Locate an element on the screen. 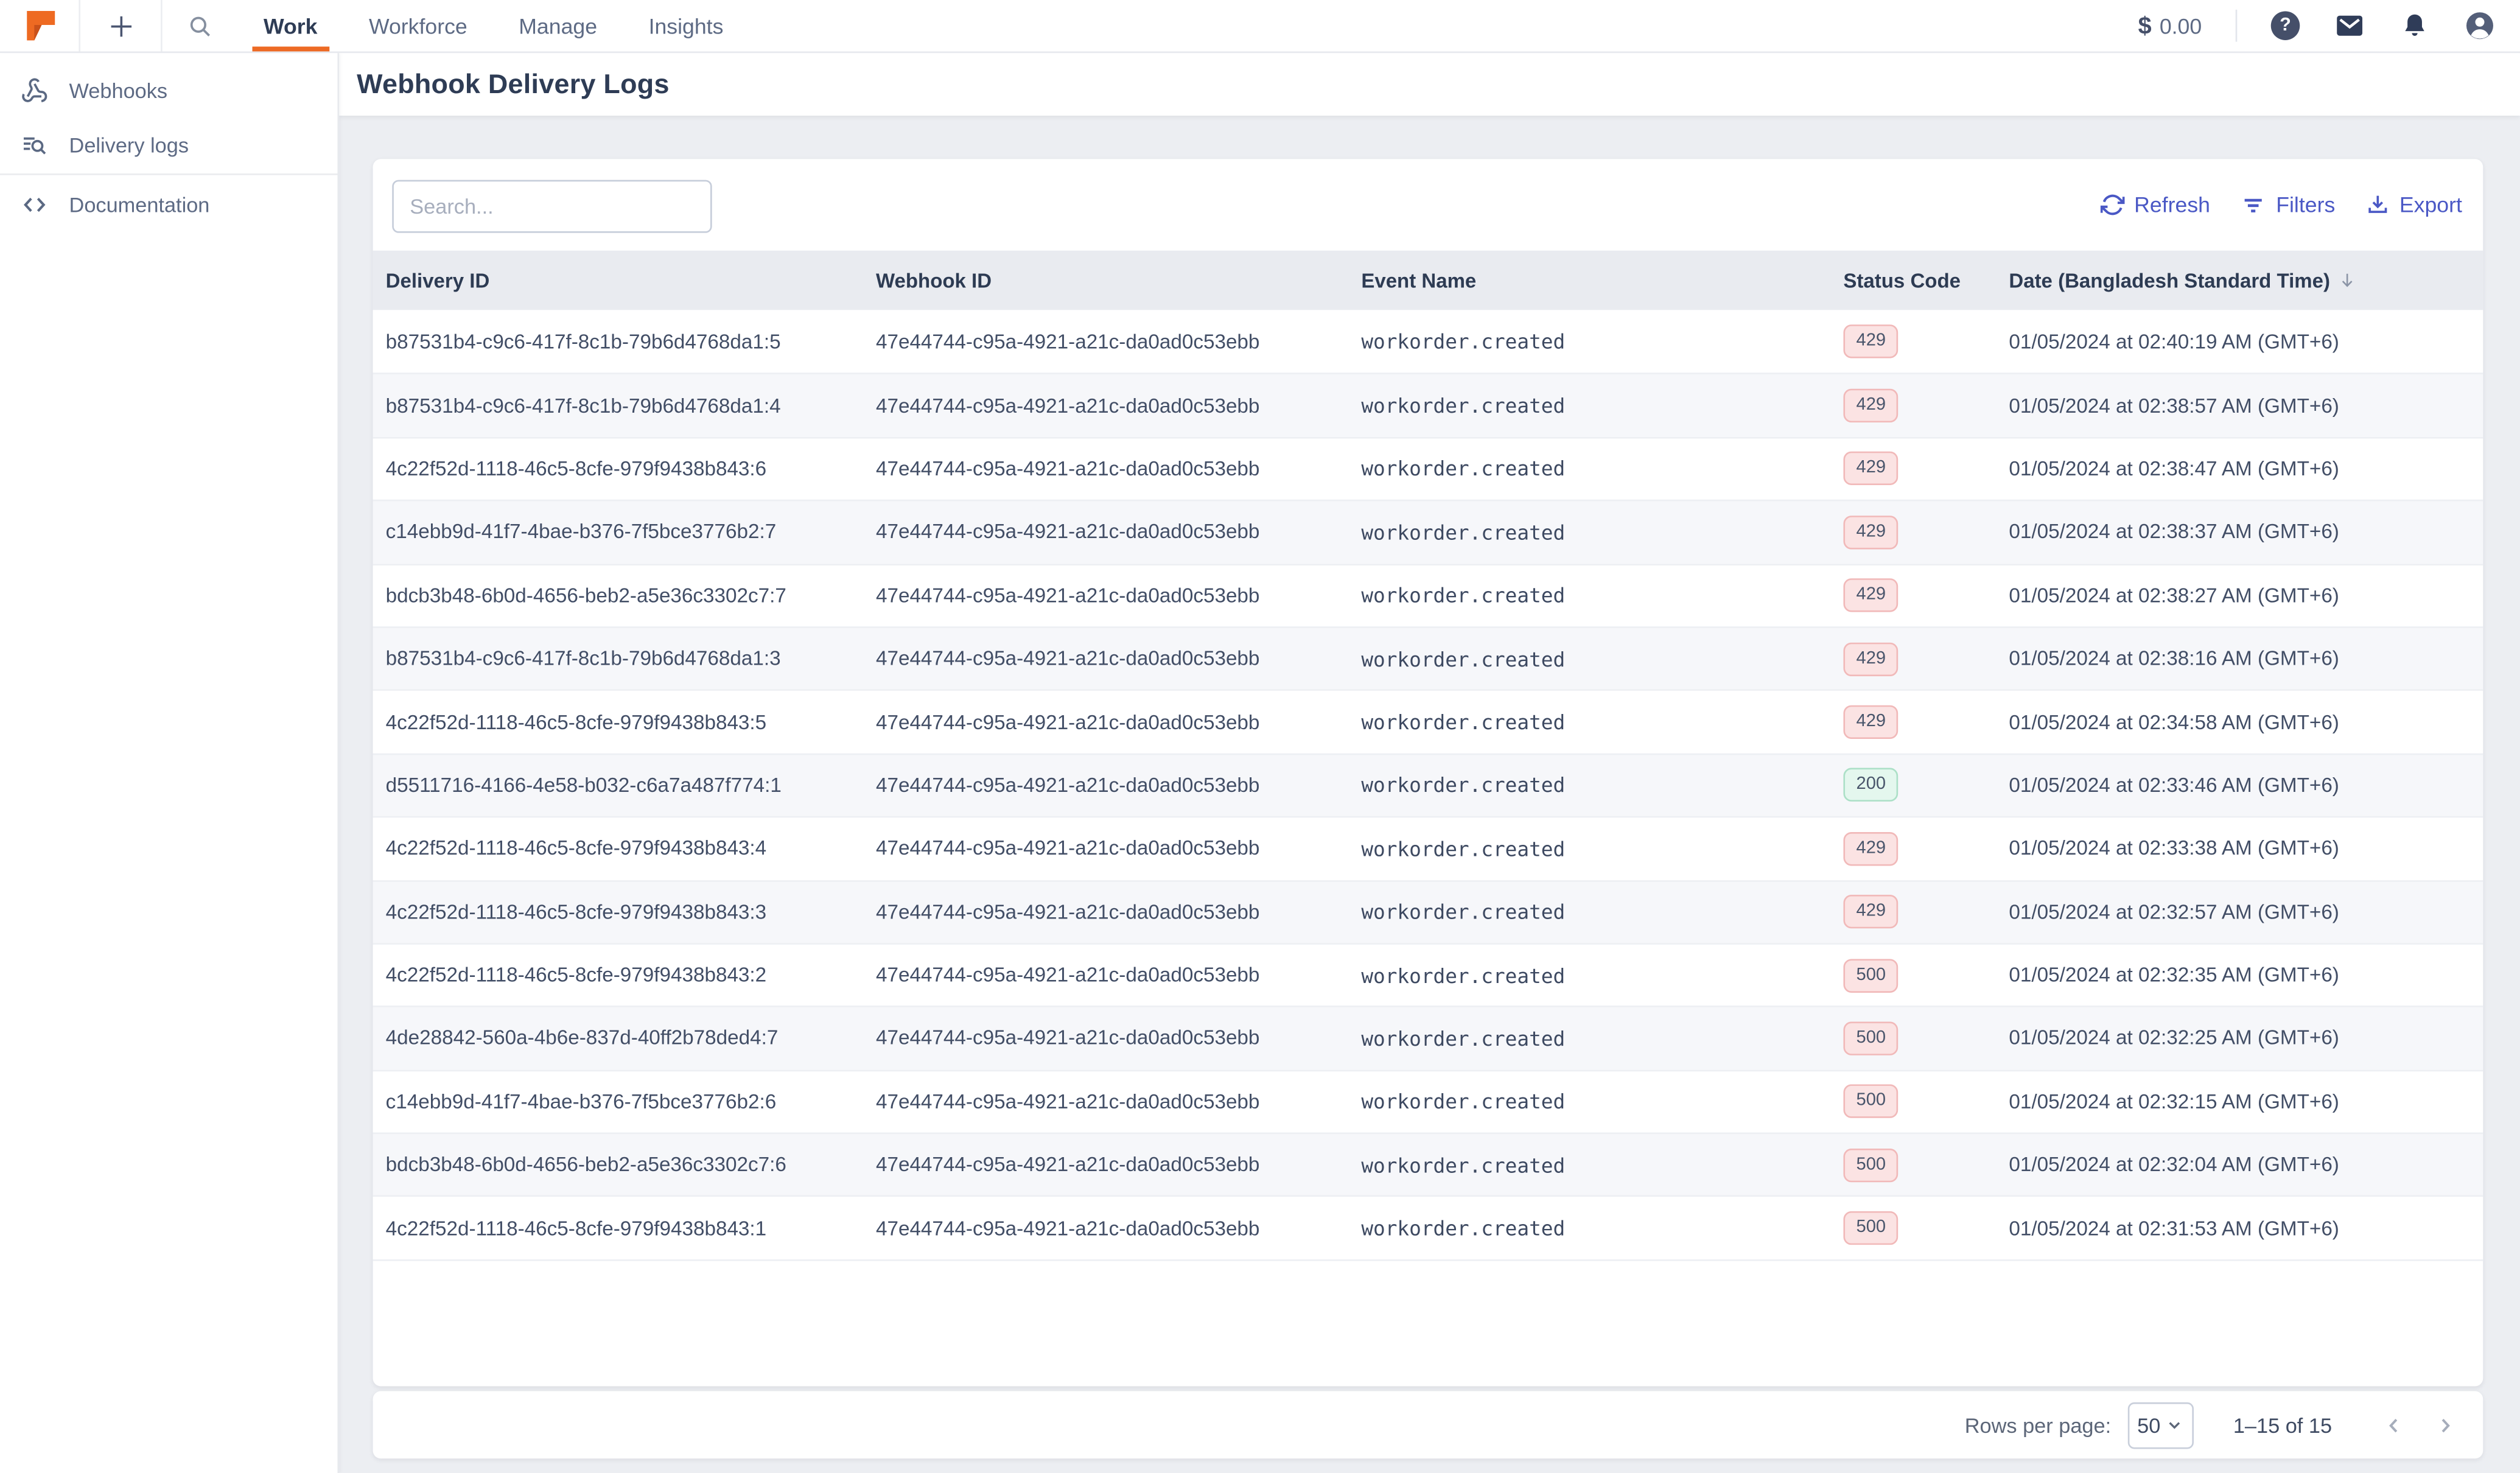 The image size is (2520, 1473). cell-date: 01/05/2024 at 02:38:16 AM (GMT+6) is located at coordinates (2174, 659).